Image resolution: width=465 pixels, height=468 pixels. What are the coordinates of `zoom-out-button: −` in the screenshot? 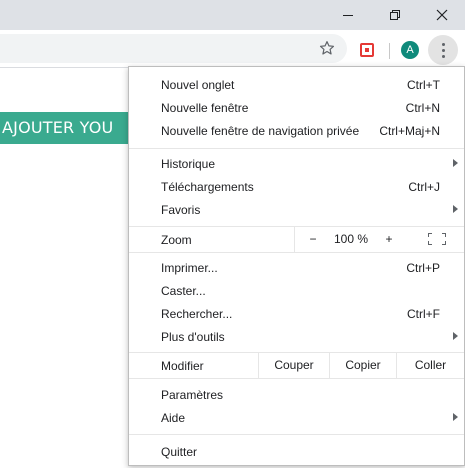 It's located at (313, 239).